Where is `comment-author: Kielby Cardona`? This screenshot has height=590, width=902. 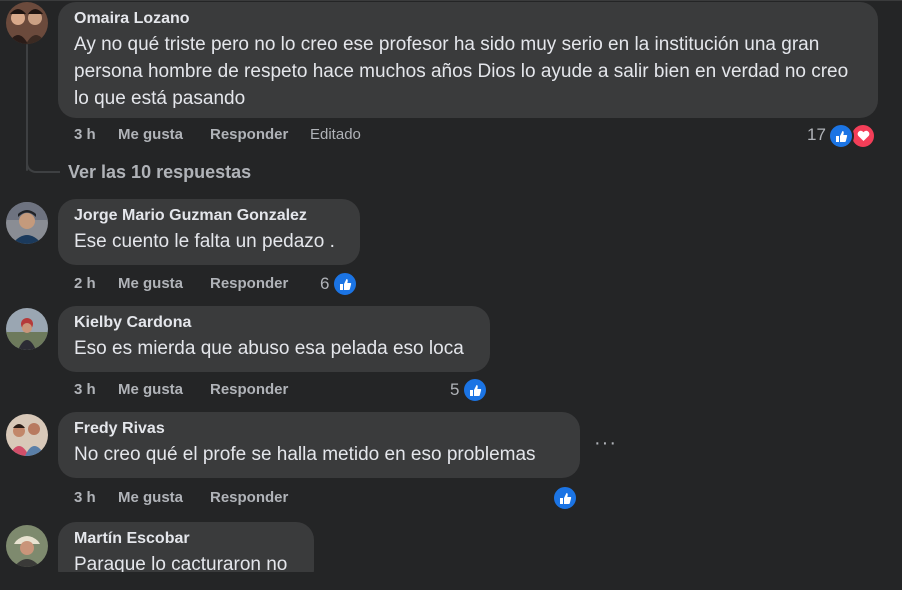
comment-author: Kielby Cardona is located at coordinates (274, 323).